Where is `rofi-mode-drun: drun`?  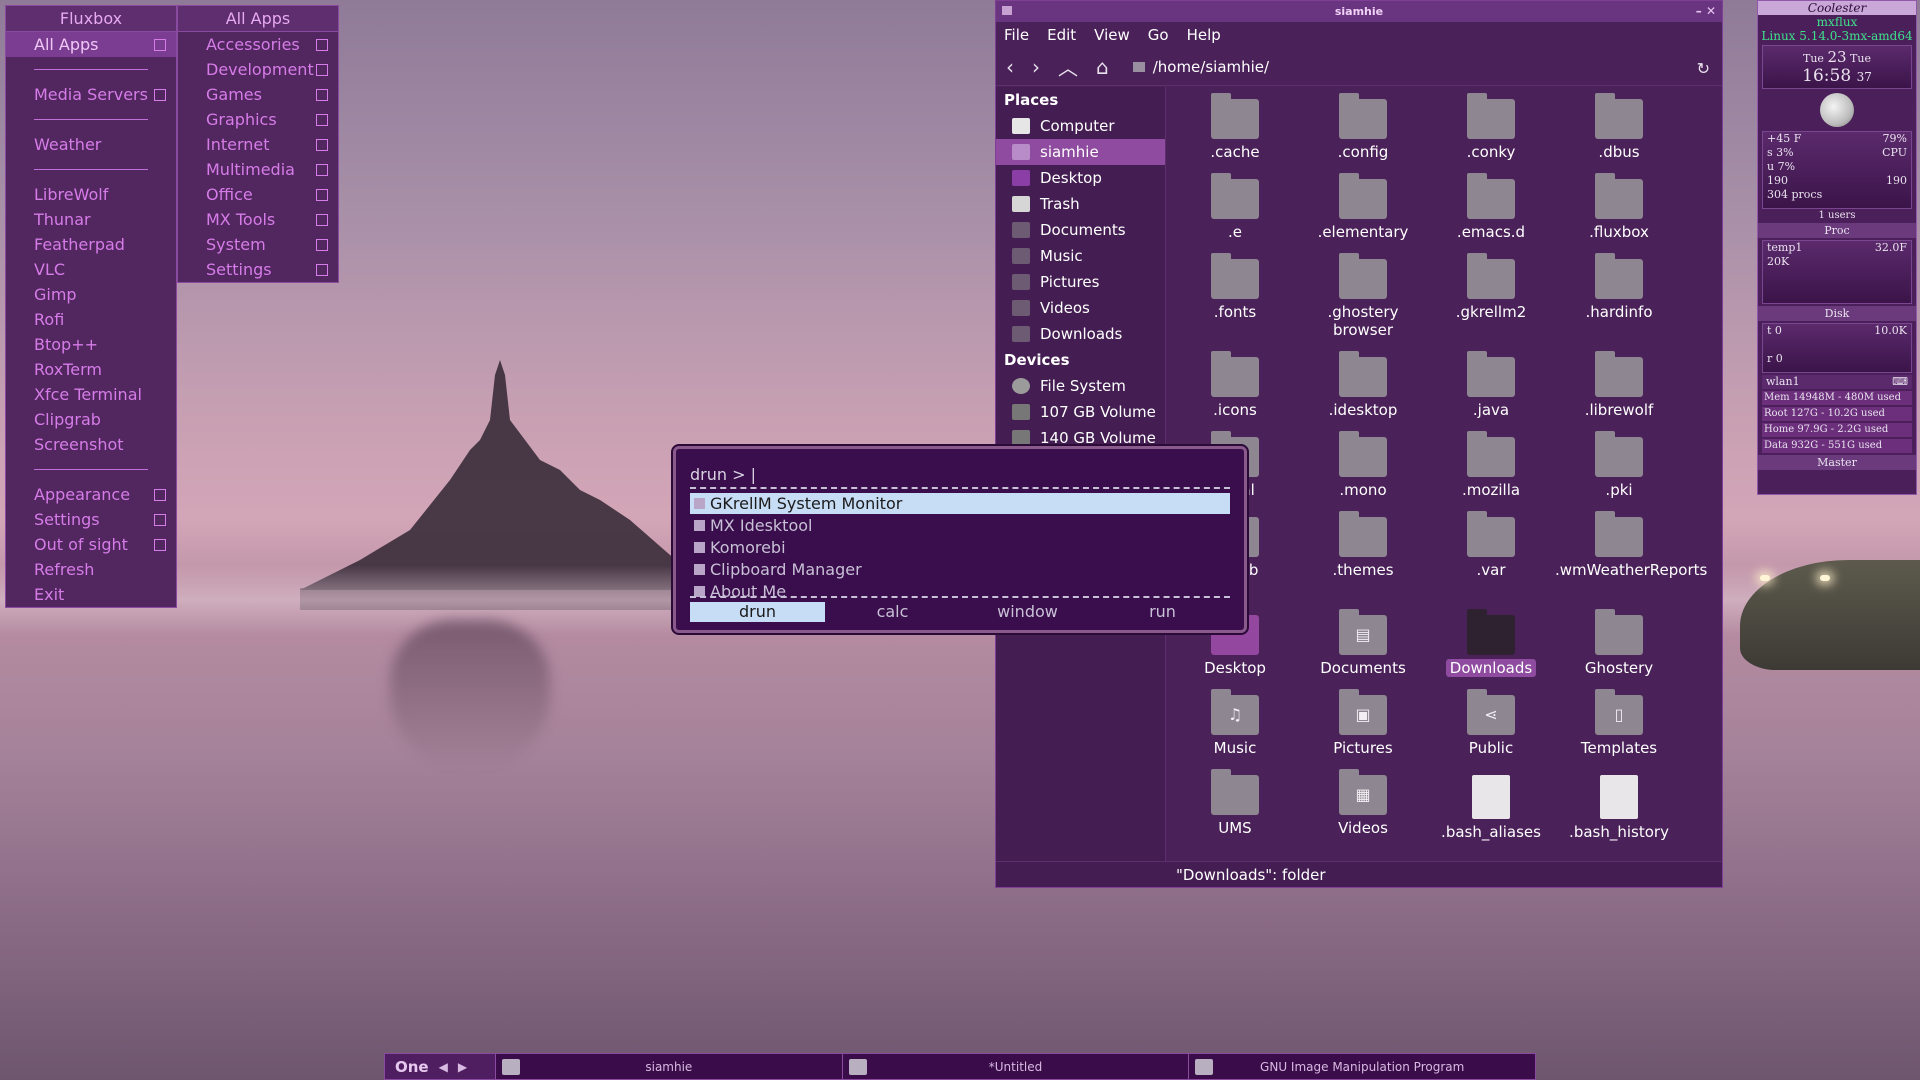 rofi-mode-drun: drun is located at coordinates (757, 612).